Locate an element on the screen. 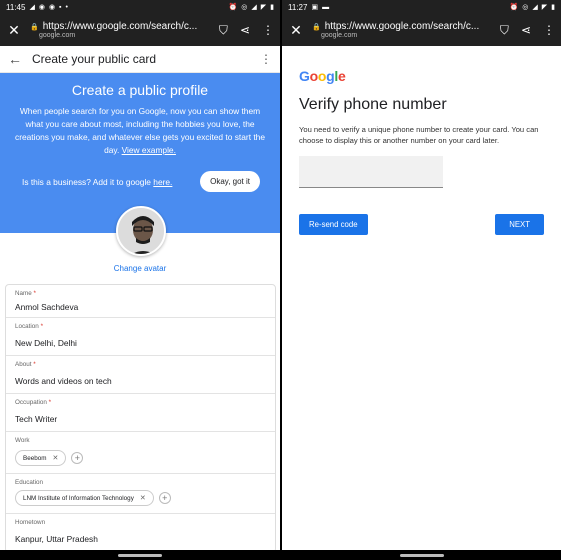  work-chip: Beebom ✕ is located at coordinates (41, 458).